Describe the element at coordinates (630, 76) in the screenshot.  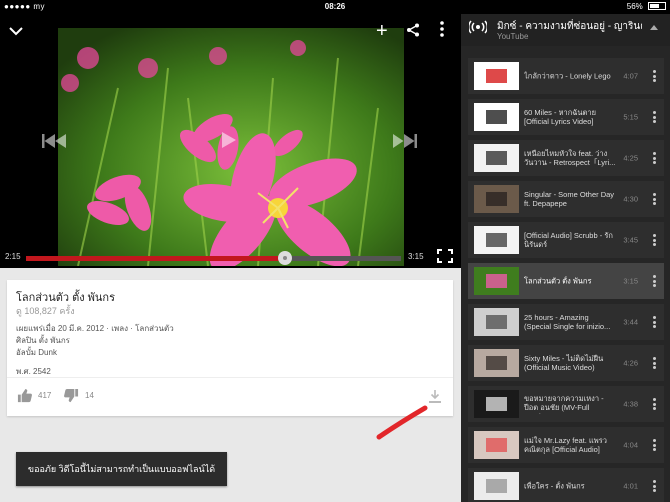
I see `playlist-item-duration: 4:07` at that location.